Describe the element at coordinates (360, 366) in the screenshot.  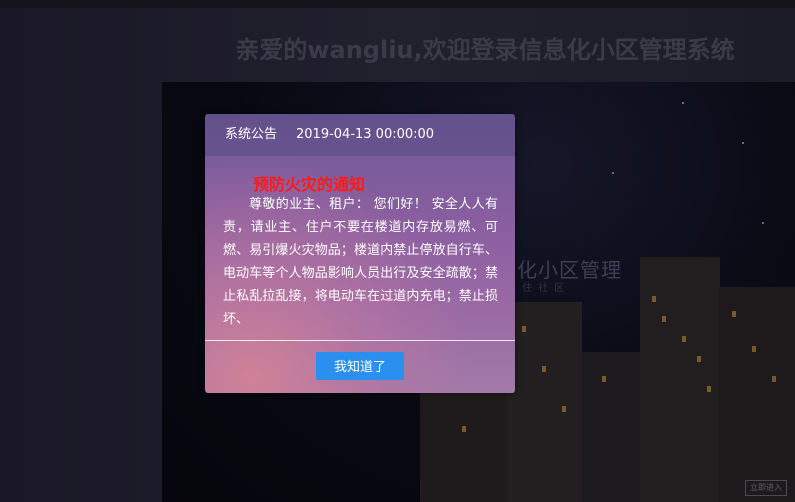
I see `confirm-button: 我知道了` at that location.